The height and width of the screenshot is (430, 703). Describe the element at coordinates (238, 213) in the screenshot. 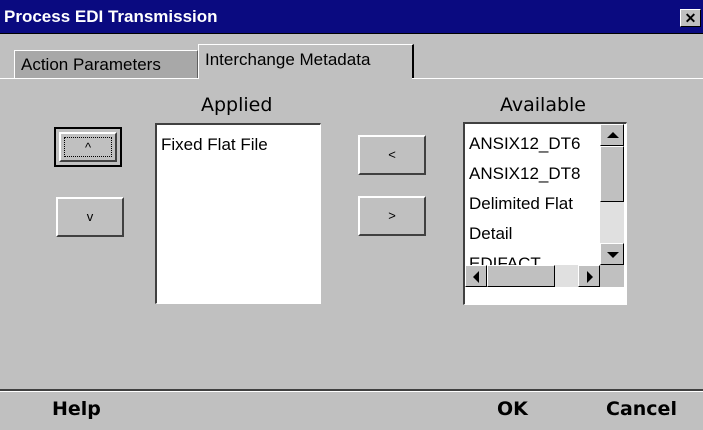

I see `applied-list: Fixed Flat File` at that location.